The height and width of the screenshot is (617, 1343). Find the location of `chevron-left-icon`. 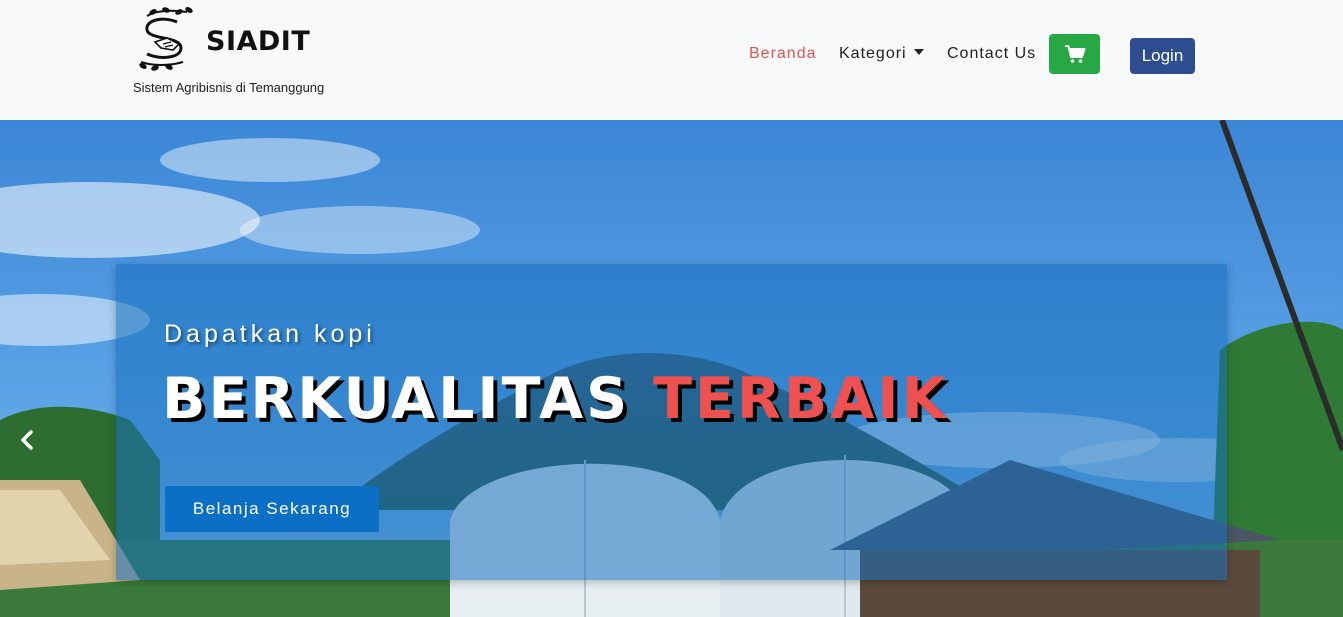

chevron-left-icon is located at coordinates (27, 440).